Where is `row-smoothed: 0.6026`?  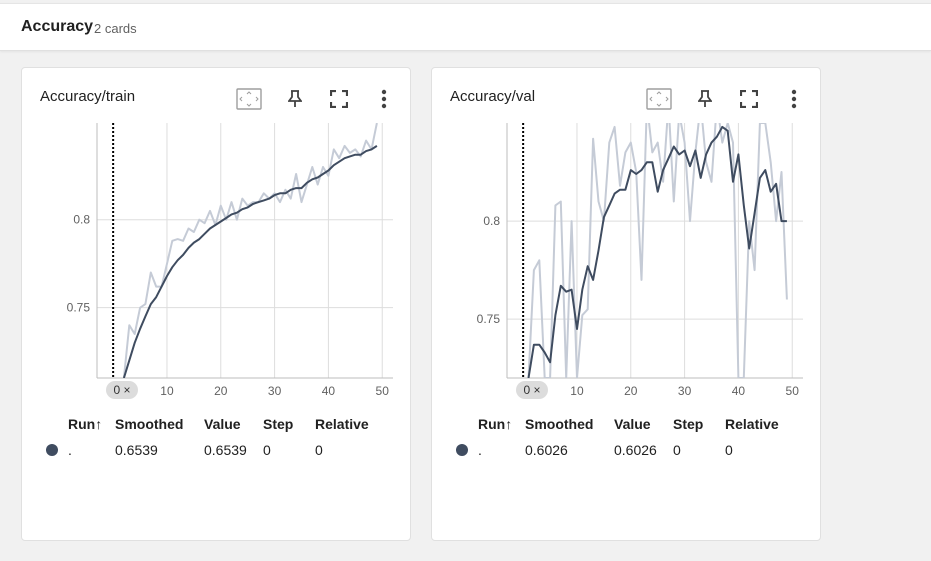 row-smoothed: 0.6026 is located at coordinates (546, 450).